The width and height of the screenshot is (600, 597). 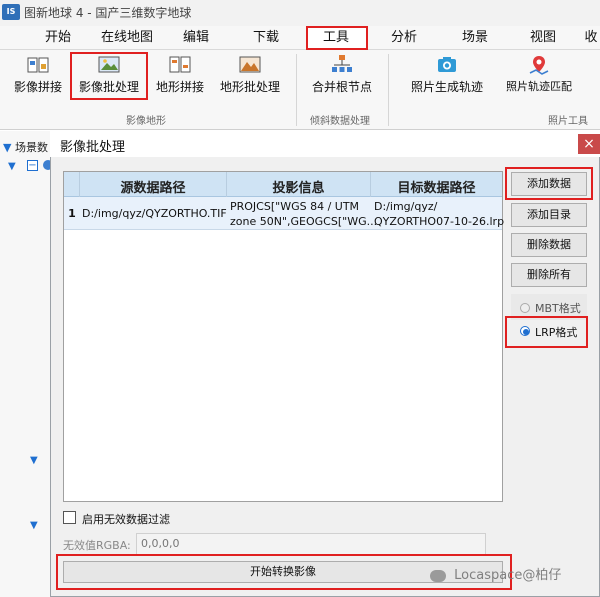 What do you see at coordinates (32, 165) in the screenshot?
I see `tree-collapse-icon: −` at bounding box center [32, 165].